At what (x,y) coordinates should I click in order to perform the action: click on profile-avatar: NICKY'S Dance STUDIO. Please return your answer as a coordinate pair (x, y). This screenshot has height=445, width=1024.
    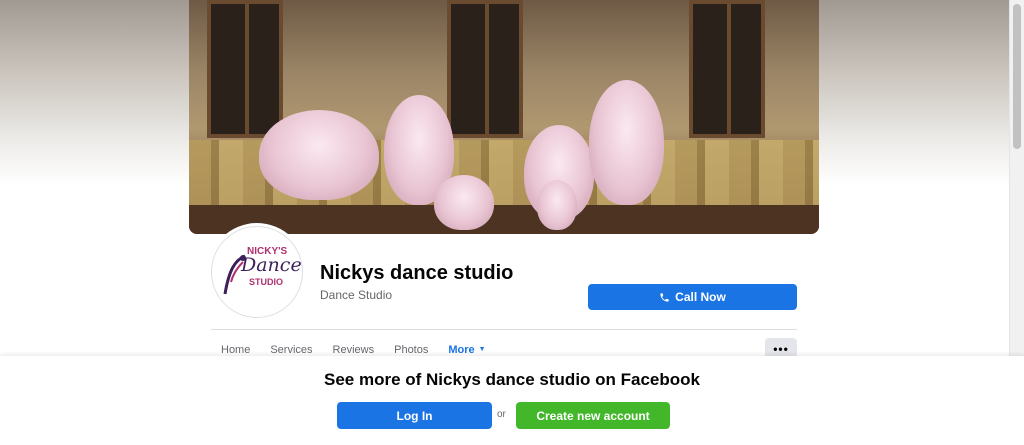
    Looking at the image, I should click on (257, 272).